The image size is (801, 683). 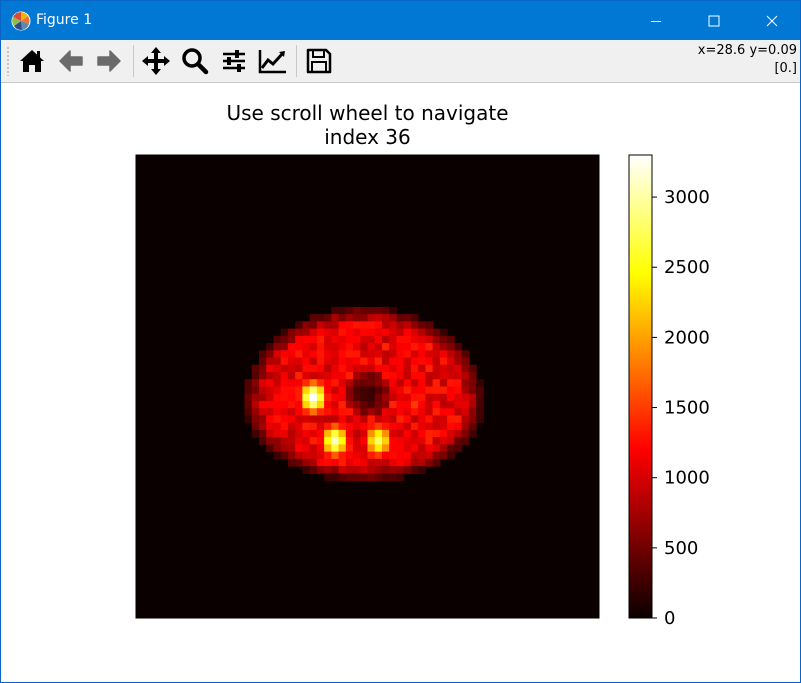 I want to click on zoom-button, so click(x=195, y=61).